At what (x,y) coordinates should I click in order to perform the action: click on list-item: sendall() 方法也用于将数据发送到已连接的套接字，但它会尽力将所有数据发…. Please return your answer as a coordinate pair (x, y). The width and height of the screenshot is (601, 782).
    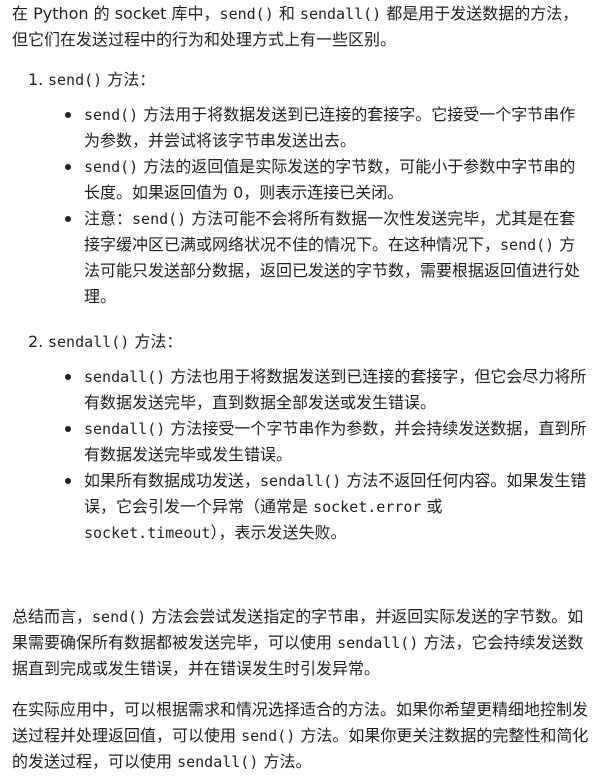
    Looking at the image, I should click on (326, 390).